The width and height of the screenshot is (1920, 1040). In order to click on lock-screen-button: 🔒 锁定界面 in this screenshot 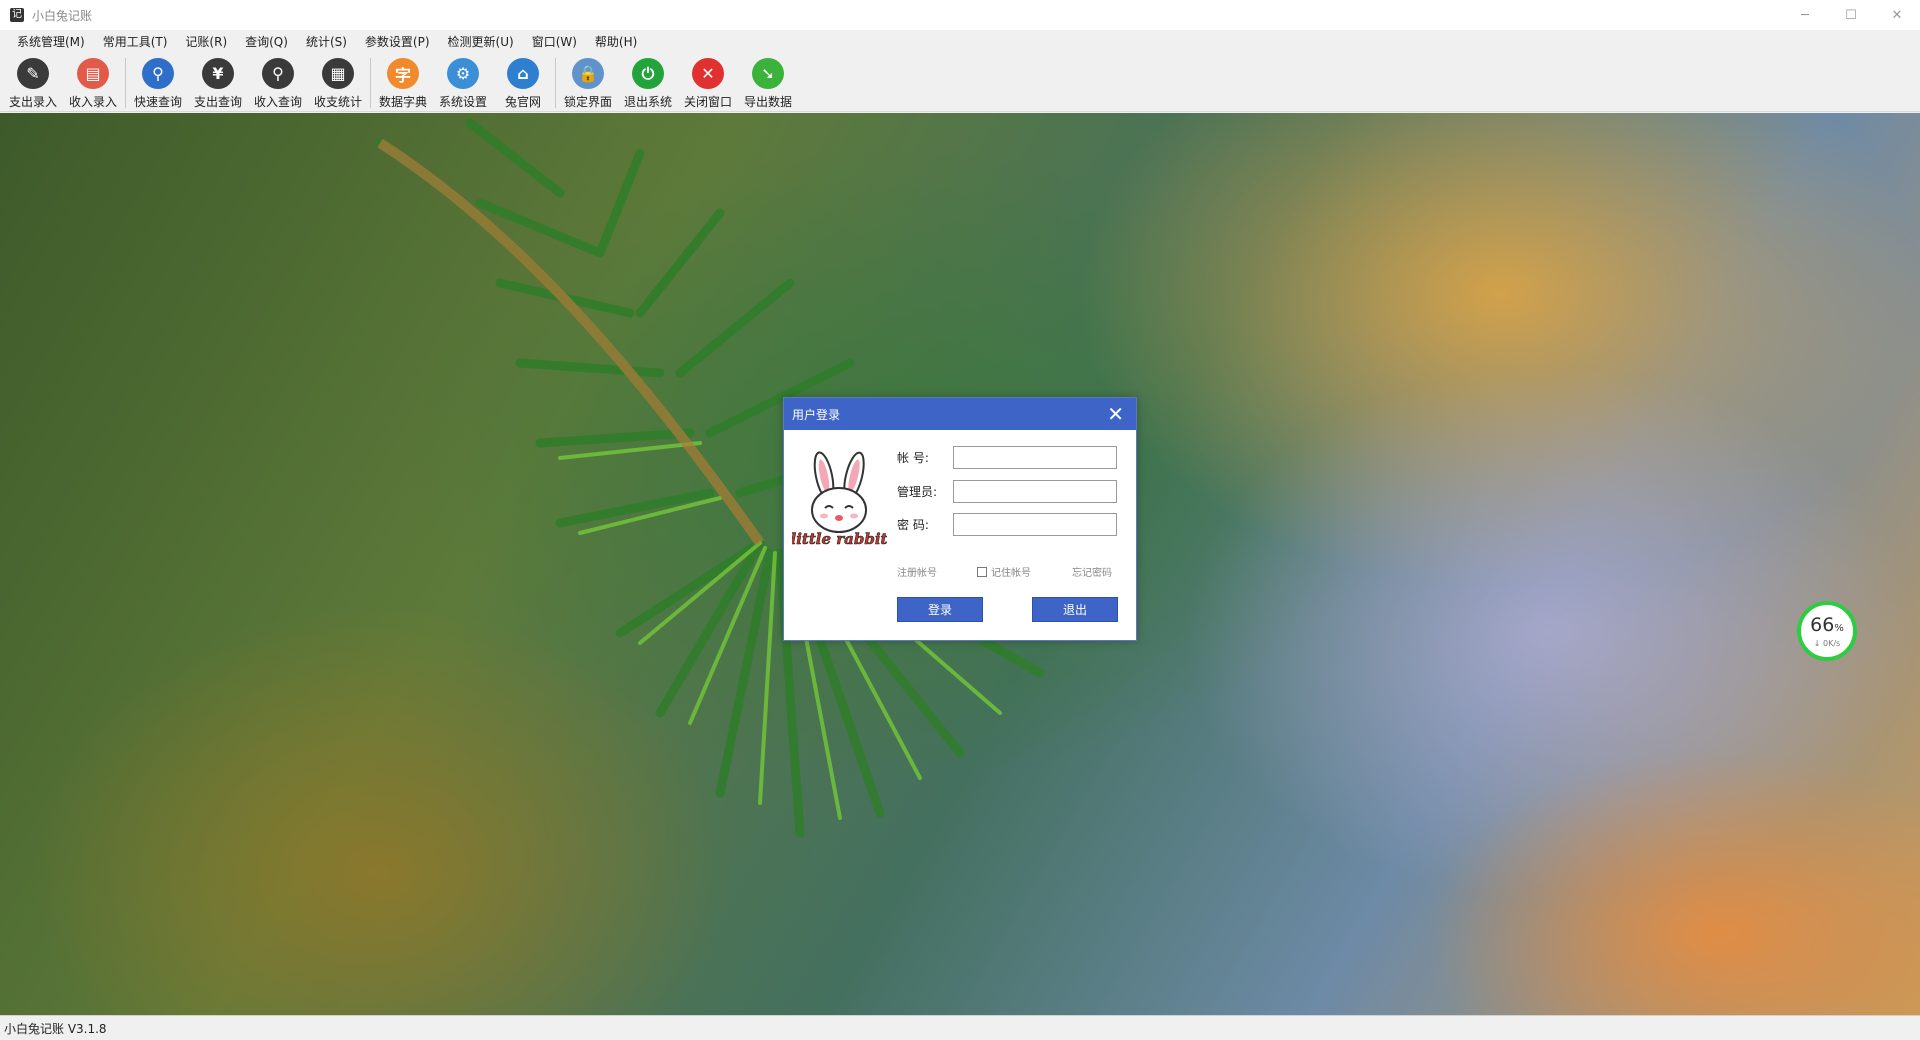, I will do `click(588, 82)`.